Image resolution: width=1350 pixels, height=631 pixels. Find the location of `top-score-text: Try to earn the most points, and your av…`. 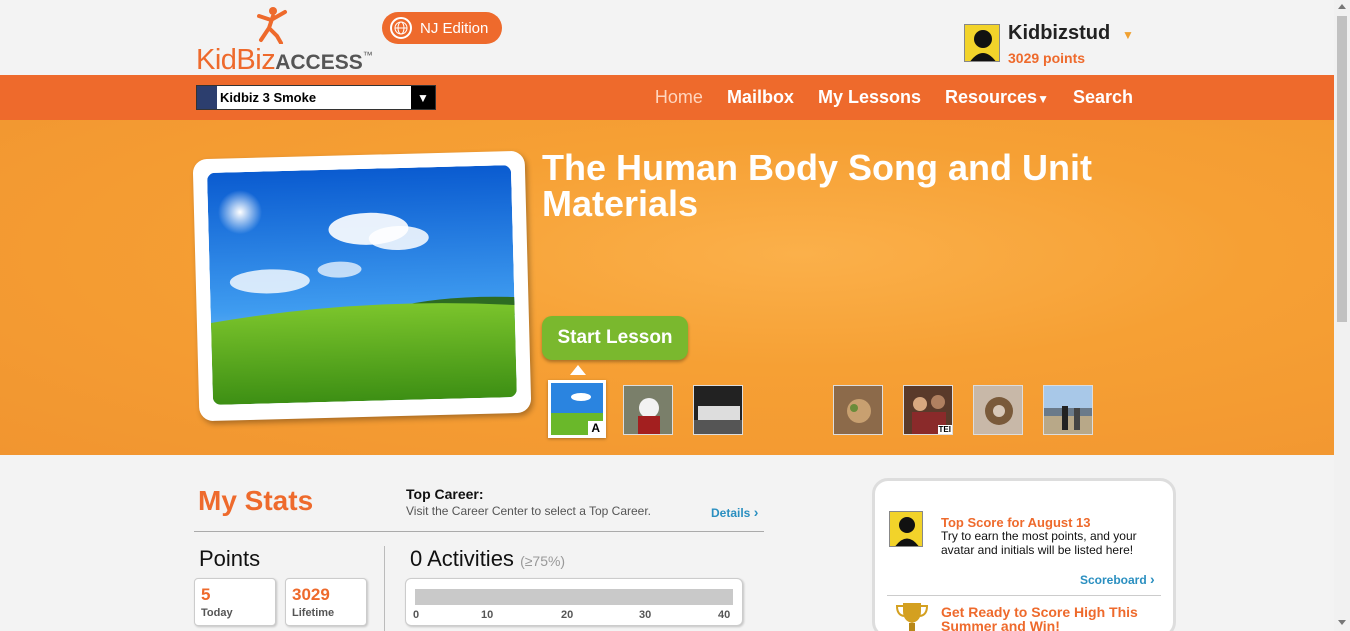

top-score-text: Try to earn the most points, and your av… is located at coordinates (1039, 543).